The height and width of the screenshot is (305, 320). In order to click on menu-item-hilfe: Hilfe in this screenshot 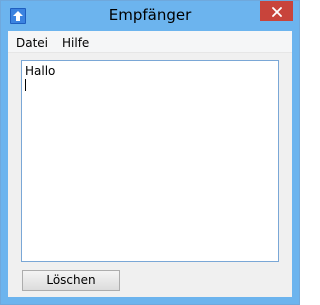, I will do `click(75, 43)`.